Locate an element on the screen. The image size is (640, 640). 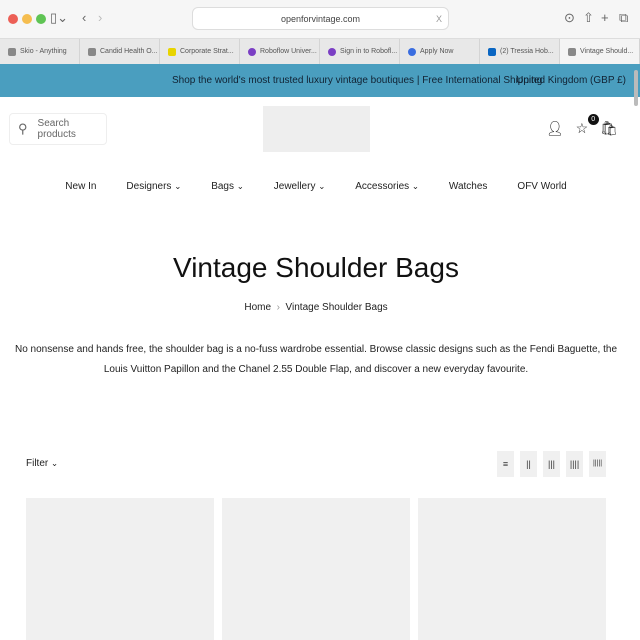
nav-accessories: Accessories ⌄ is located at coordinates (387, 186).